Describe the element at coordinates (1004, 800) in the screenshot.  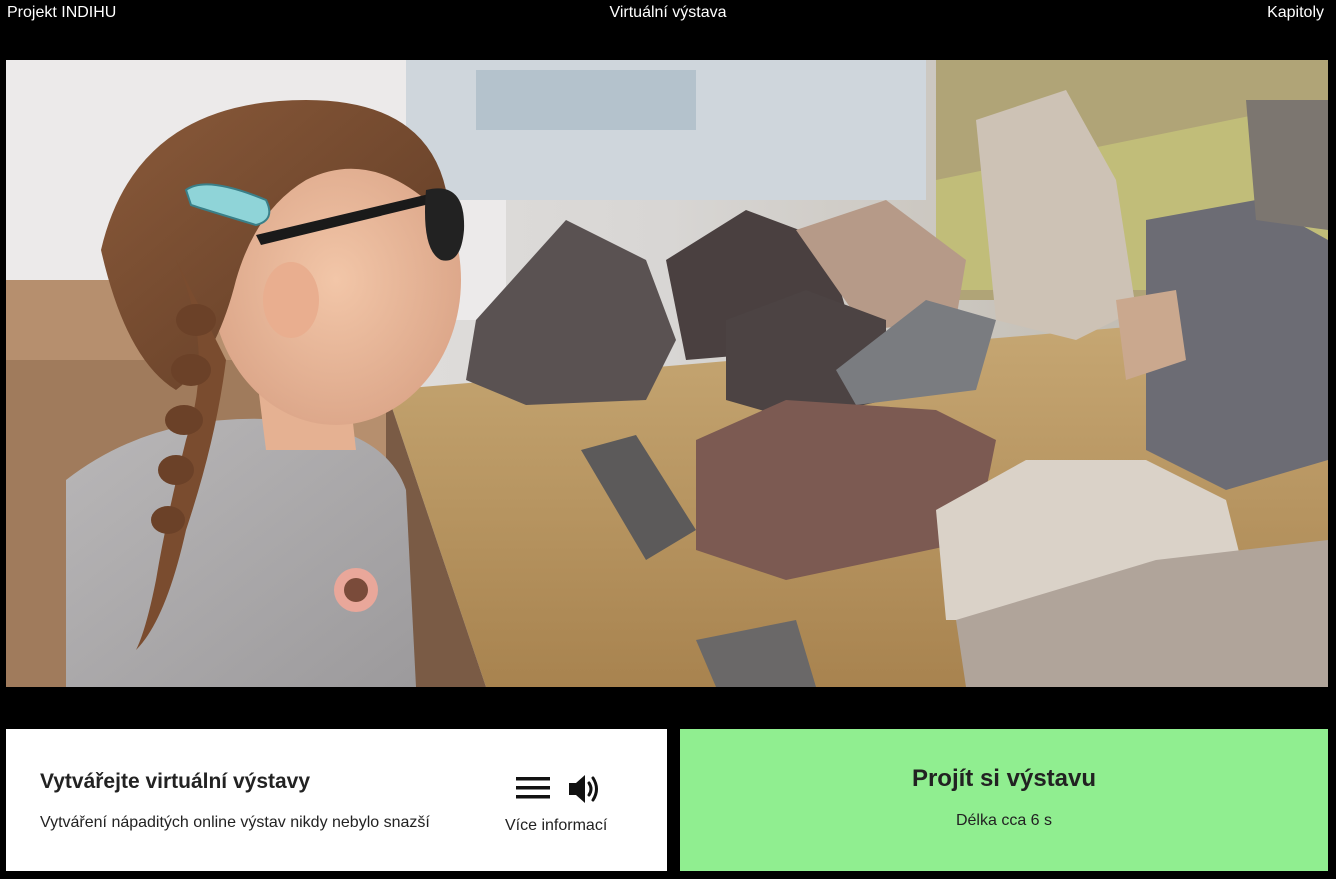
I see `start-exhibition-button: Projít si výstavu Délka cca 6 s` at that location.